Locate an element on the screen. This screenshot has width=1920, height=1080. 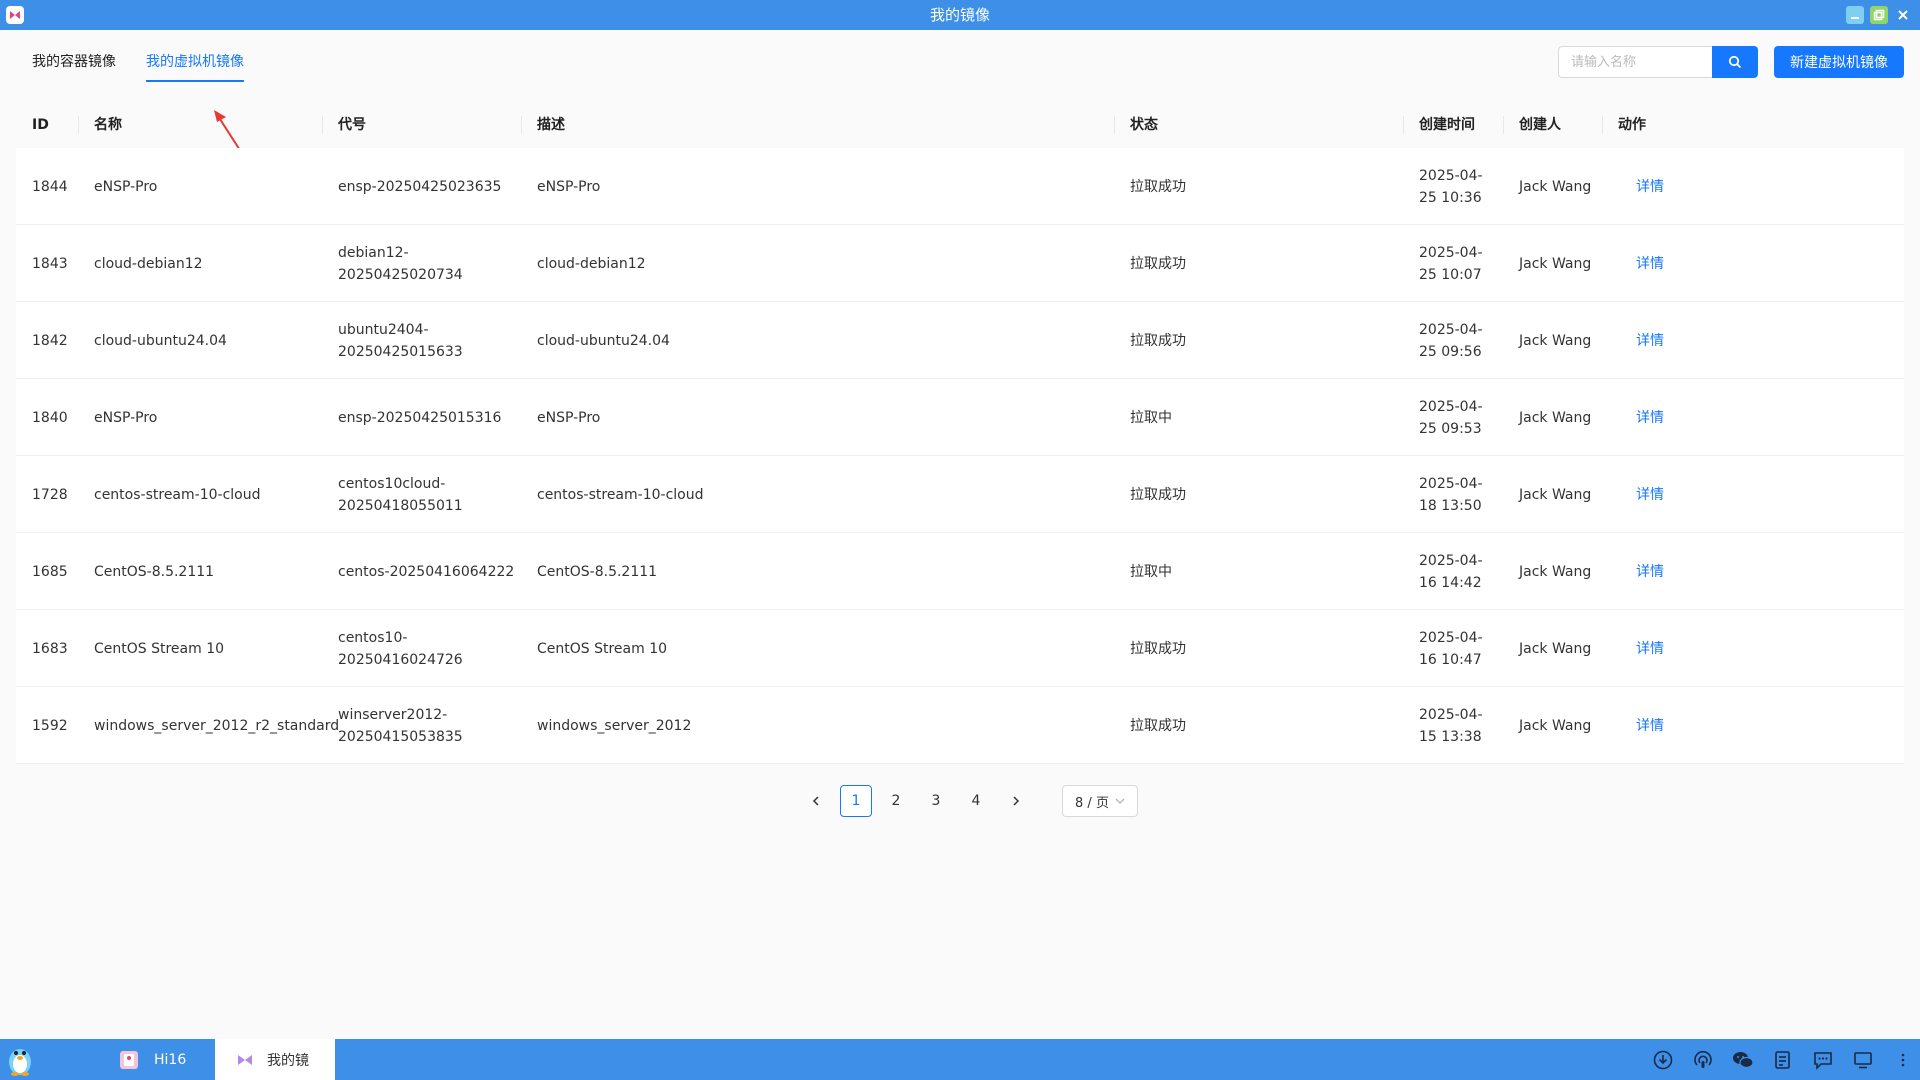
image-id: 1842 is located at coordinates (50, 340).